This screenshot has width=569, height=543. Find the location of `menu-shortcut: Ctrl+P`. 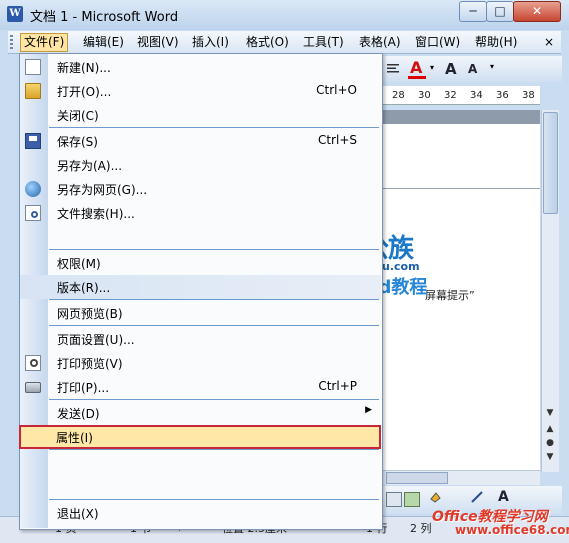

menu-shortcut: Ctrl+P is located at coordinates (337, 386).